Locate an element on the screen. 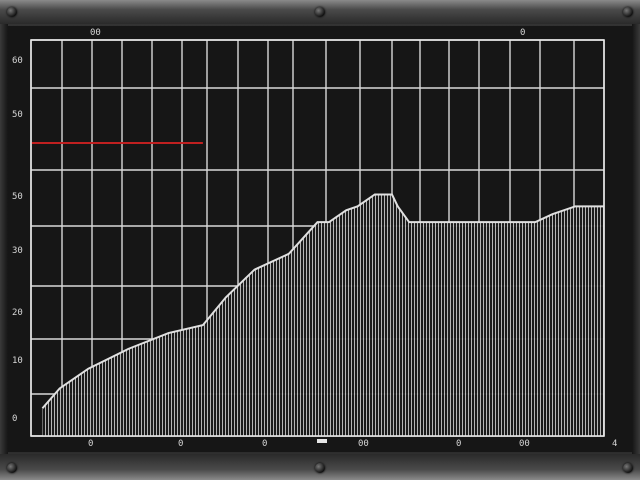  top-mark-label: 0 is located at coordinates (523, 33).